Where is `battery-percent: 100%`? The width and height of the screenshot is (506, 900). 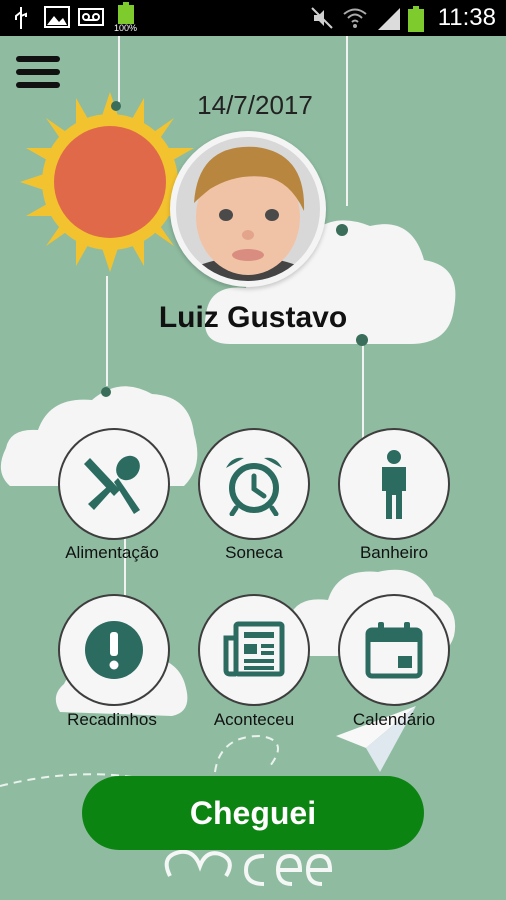
battery-percent: 100% is located at coordinates (126, 28).